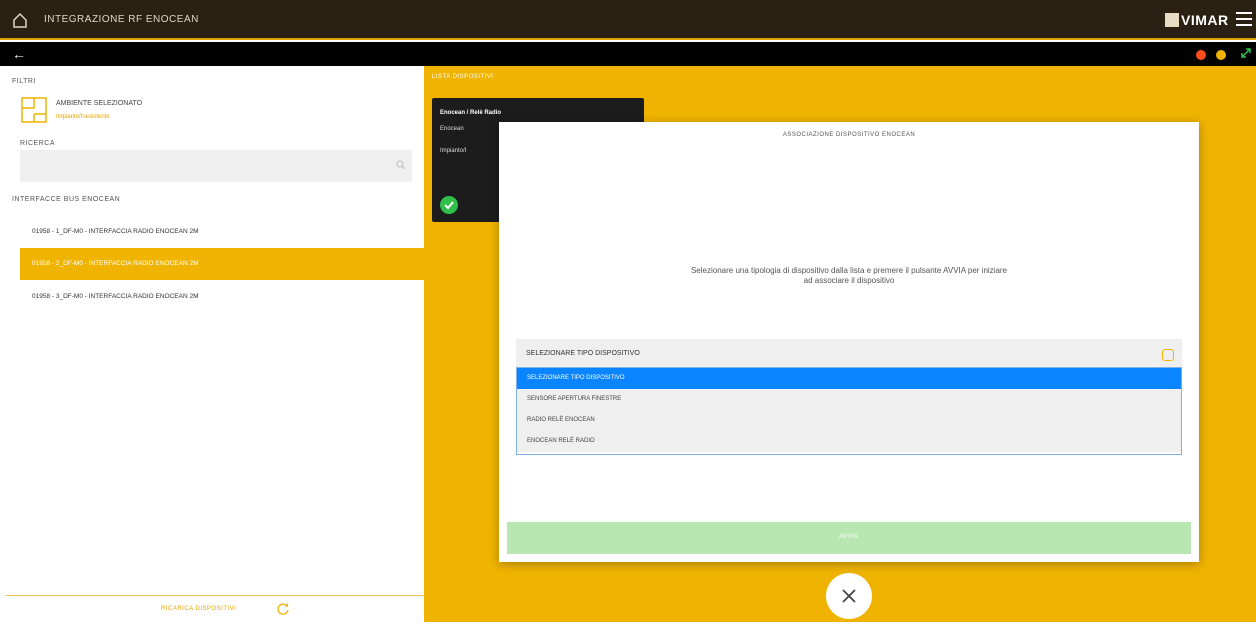  I want to click on check-icon, so click(449, 205).